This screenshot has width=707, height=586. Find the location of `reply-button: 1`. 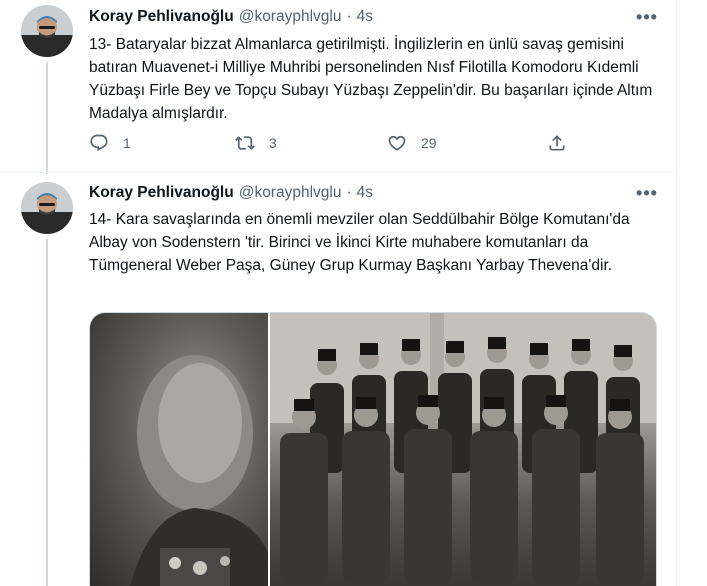

reply-button: 1 is located at coordinates (110, 143).